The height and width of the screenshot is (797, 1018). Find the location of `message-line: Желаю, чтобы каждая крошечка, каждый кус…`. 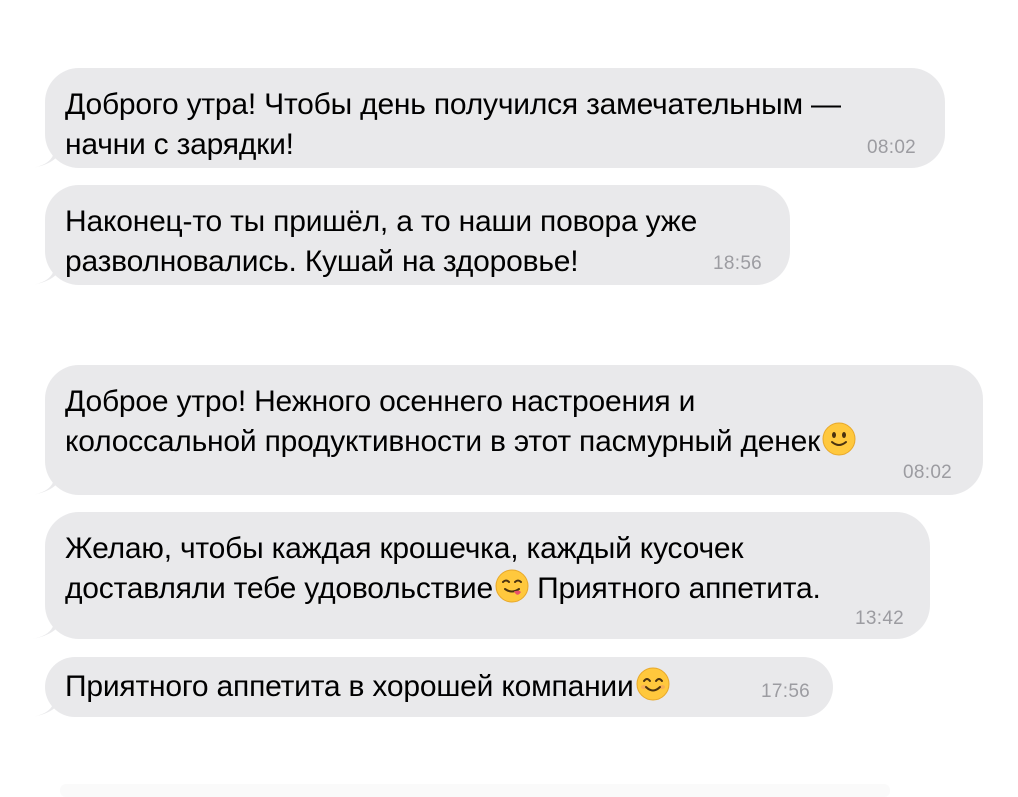

message-line: Желаю, чтобы каждая крошечка, каждый кус… is located at coordinates (404, 548).